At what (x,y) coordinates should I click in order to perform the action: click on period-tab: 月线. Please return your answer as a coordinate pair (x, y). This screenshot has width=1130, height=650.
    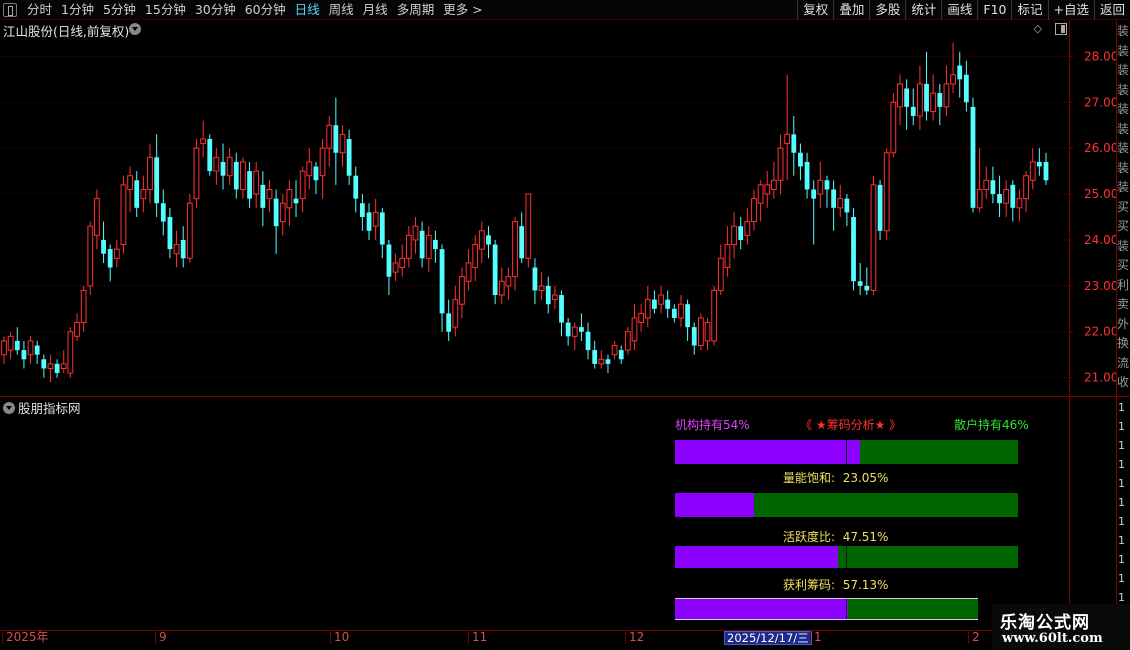
    Looking at the image, I should click on (375, 10).